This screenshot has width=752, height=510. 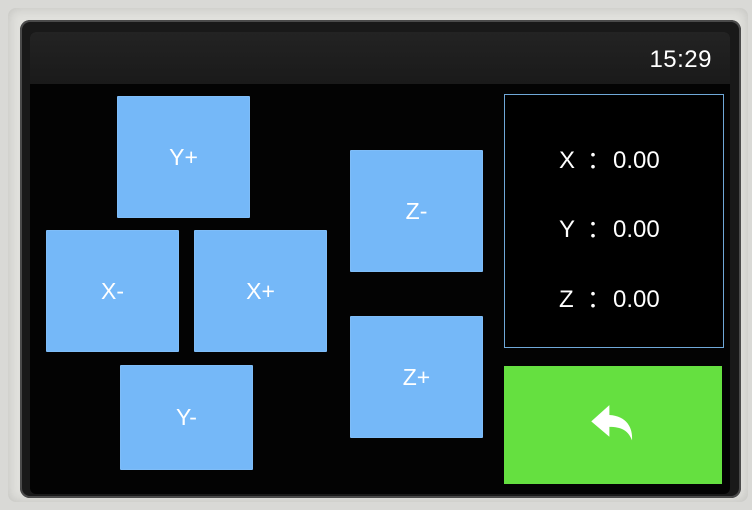 I want to click on back-arrow-icon, so click(x=612, y=423).